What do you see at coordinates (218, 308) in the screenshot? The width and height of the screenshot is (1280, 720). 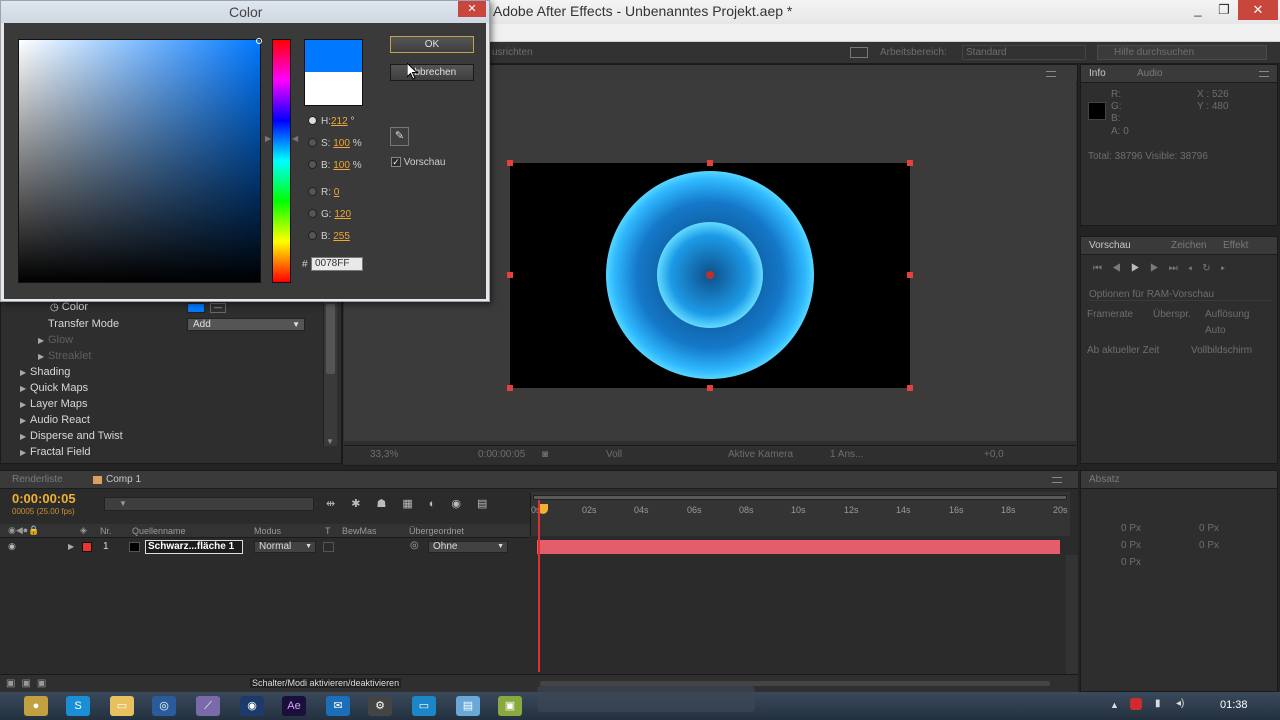 I see `eyedropper-small-icon: —` at bounding box center [218, 308].